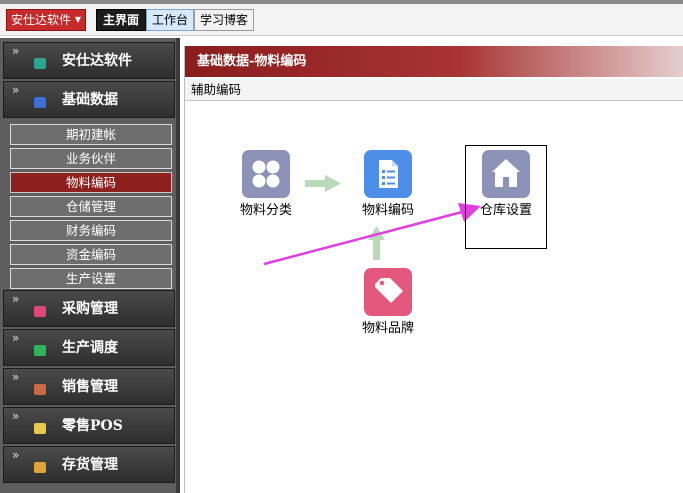 Image resolution: width=683 pixels, height=493 pixels. What do you see at coordinates (388, 174) in the screenshot?
I see `document-icon` at bounding box center [388, 174].